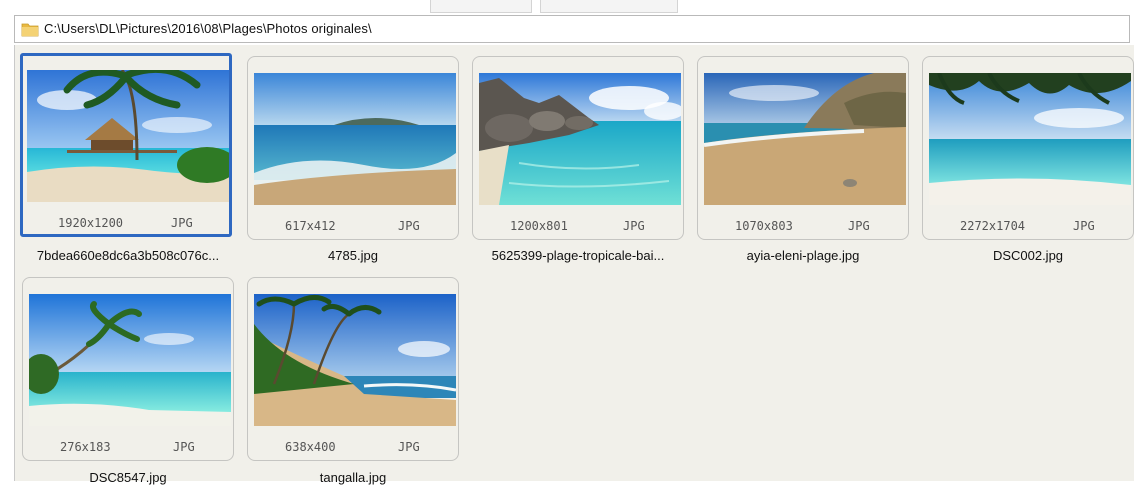 The width and height of the screenshot is (1134, 485). What do you see at coordinates (539, 226) in the screenshot?
I see `image-dimensions: 1200x801` at bounding box center [539, 226].